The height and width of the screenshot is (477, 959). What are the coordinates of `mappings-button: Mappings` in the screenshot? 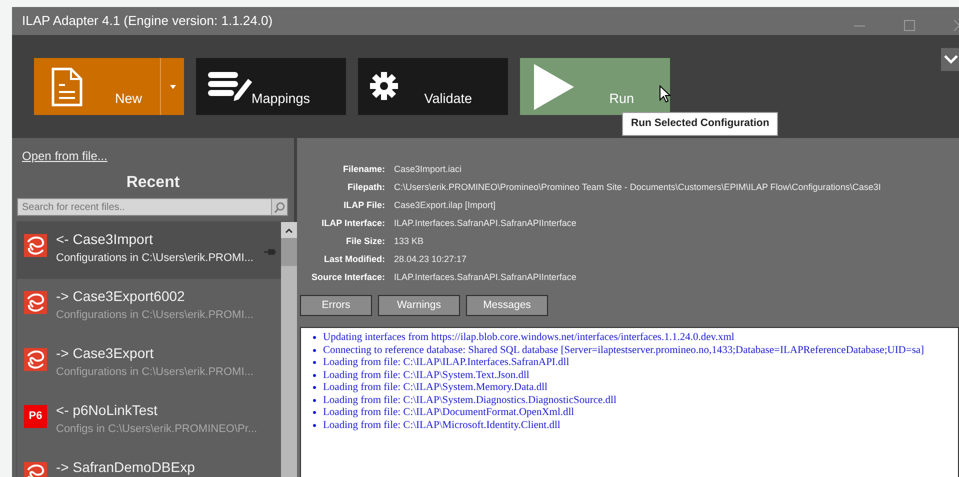 It's located at (271, 86).